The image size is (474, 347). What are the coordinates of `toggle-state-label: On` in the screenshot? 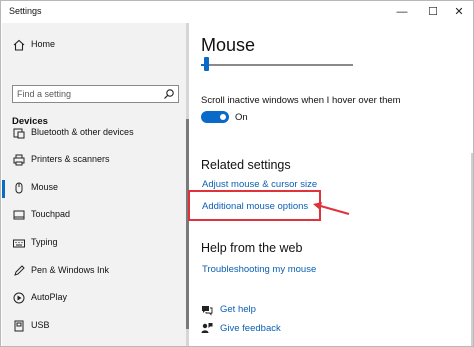 It's located at (241, 117).